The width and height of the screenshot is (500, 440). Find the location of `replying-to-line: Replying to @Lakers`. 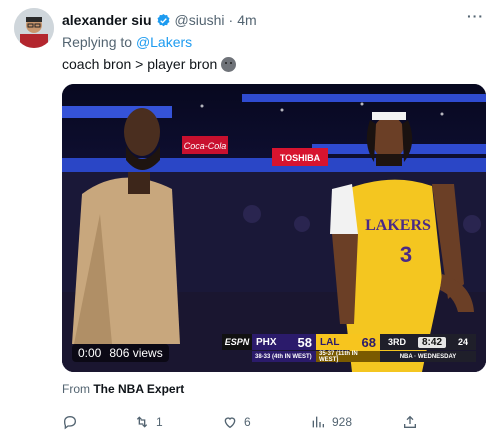

replying-to-line: Replying to @Lakers is located at coordinates (127, 42).